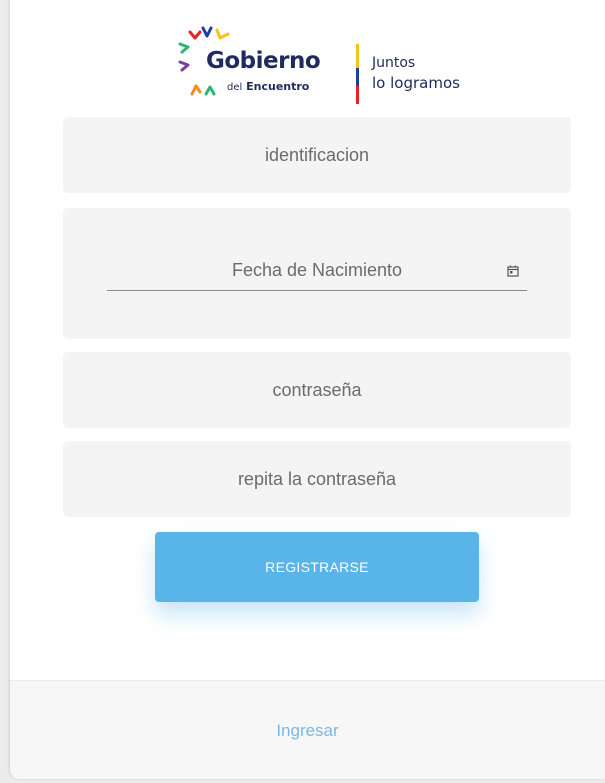 The image size is (605, 783). Describe the element at coordinates (235, 87) in the screenshot. I see `logo-subtitle-prefix: del` at that location.